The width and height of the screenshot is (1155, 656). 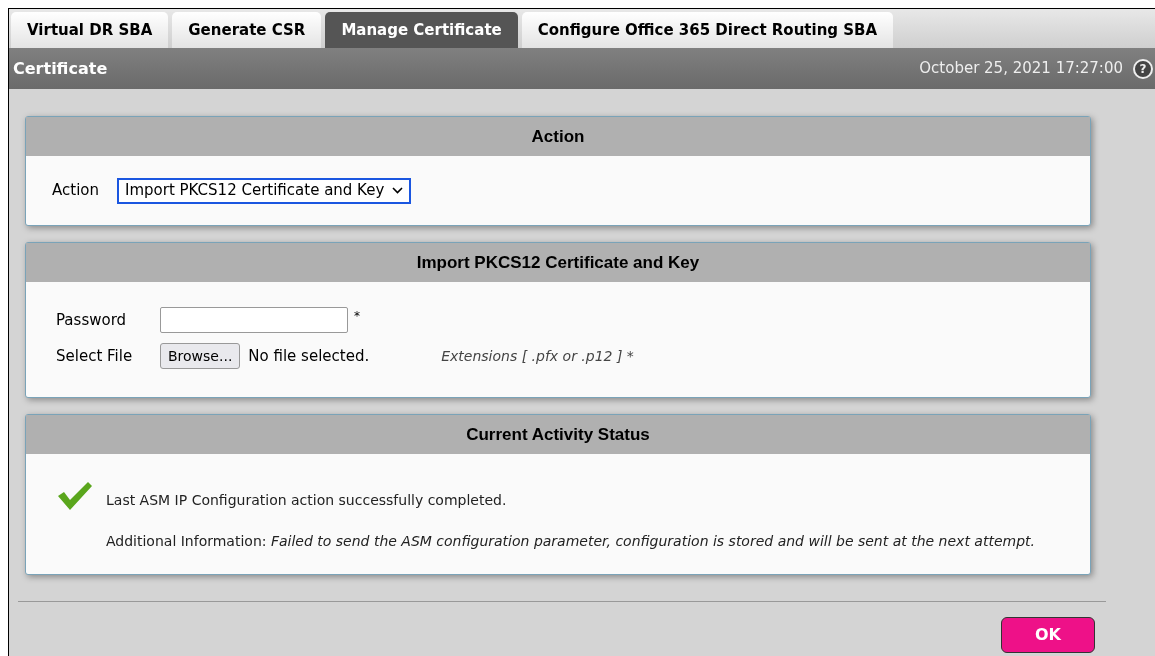 What do you see at coordinates (421, 30) in the screenshot?
I see `tab: Manage Certificate` at bounding box center [421, 30].